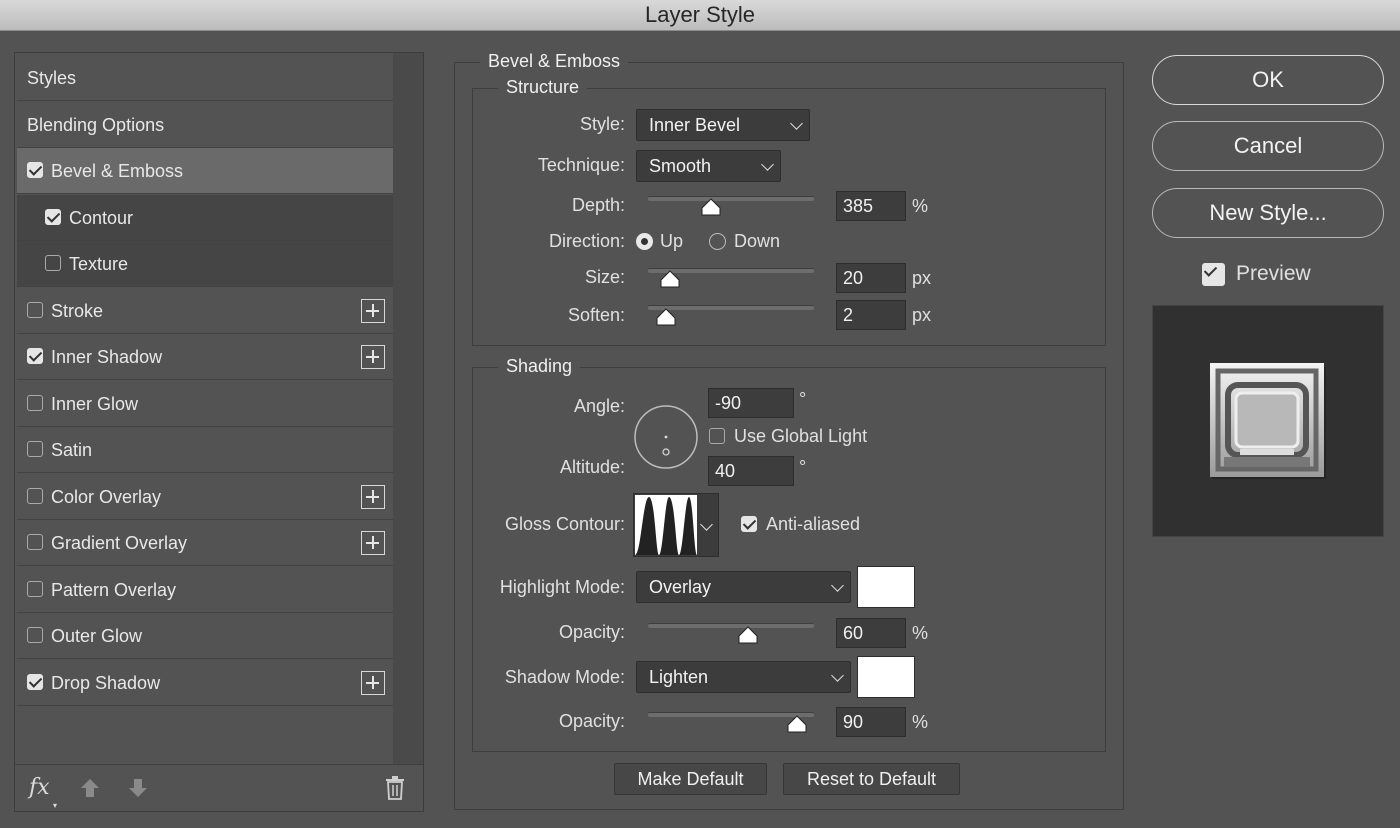 This screenshot has height=828, width=1400. What do you see at coordinates (592, 467) in the screenshot?
I see `altitude-label: Altitude:` at bounding box center [592, 467].